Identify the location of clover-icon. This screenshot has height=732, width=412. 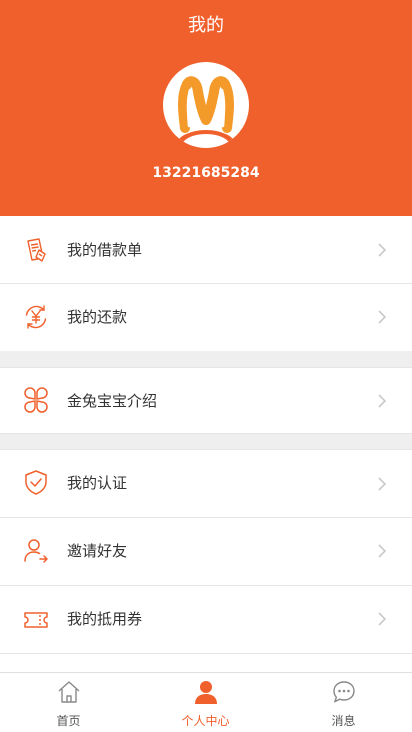
(36, 400).